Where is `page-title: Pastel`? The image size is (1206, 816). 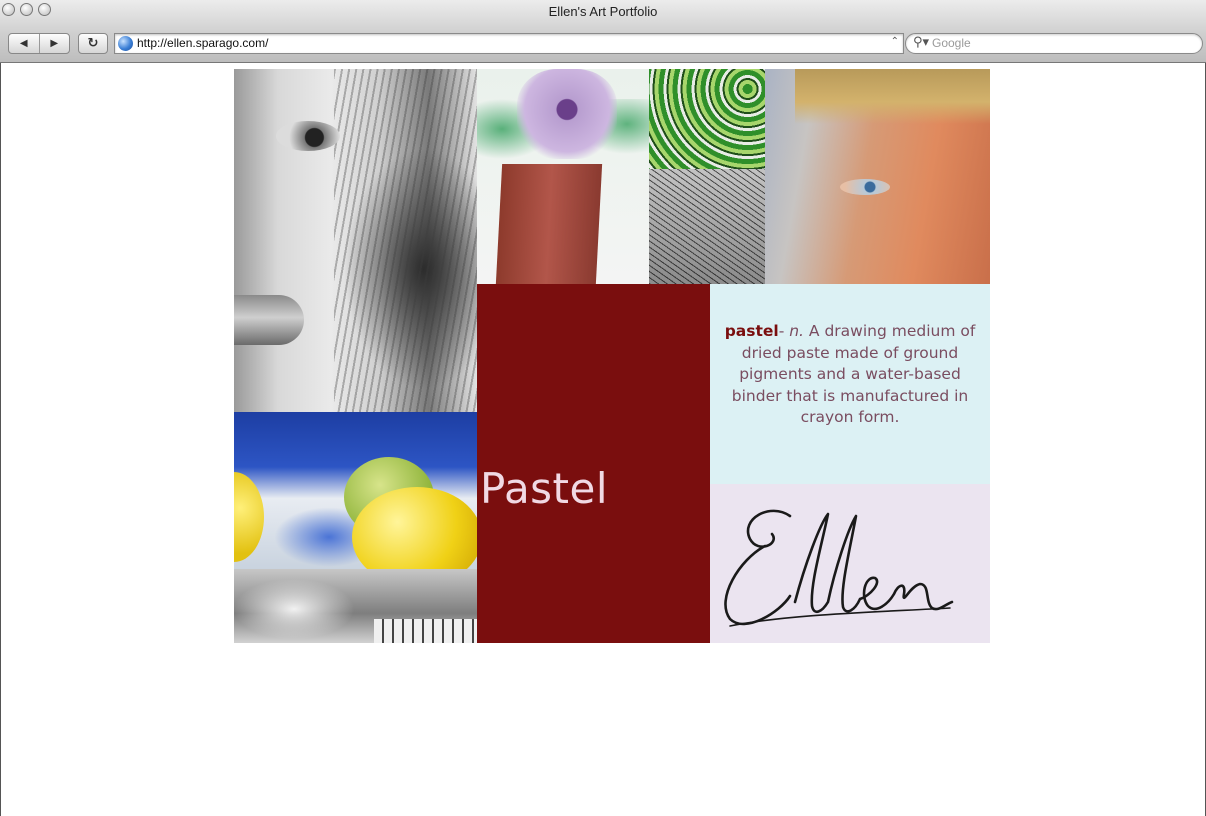 page-title: Pastel is located at coordinates (544, 488).